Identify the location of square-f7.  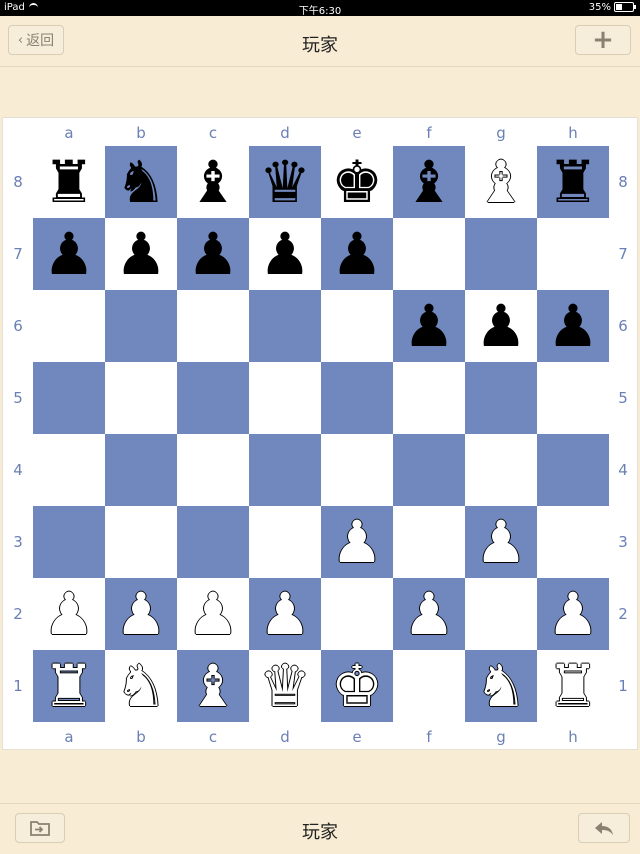
(429, 254).